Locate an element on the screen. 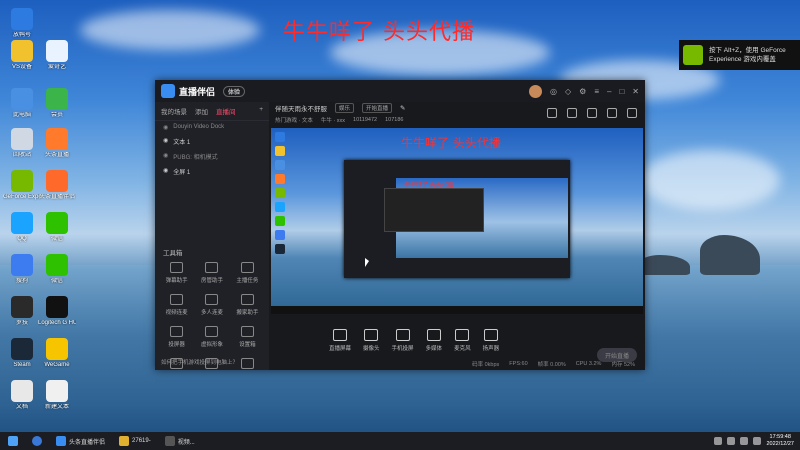 This screenshot has width=800, height=450. desktop-icon: 头条直播伴侣 is located at coordinates (57, 185).